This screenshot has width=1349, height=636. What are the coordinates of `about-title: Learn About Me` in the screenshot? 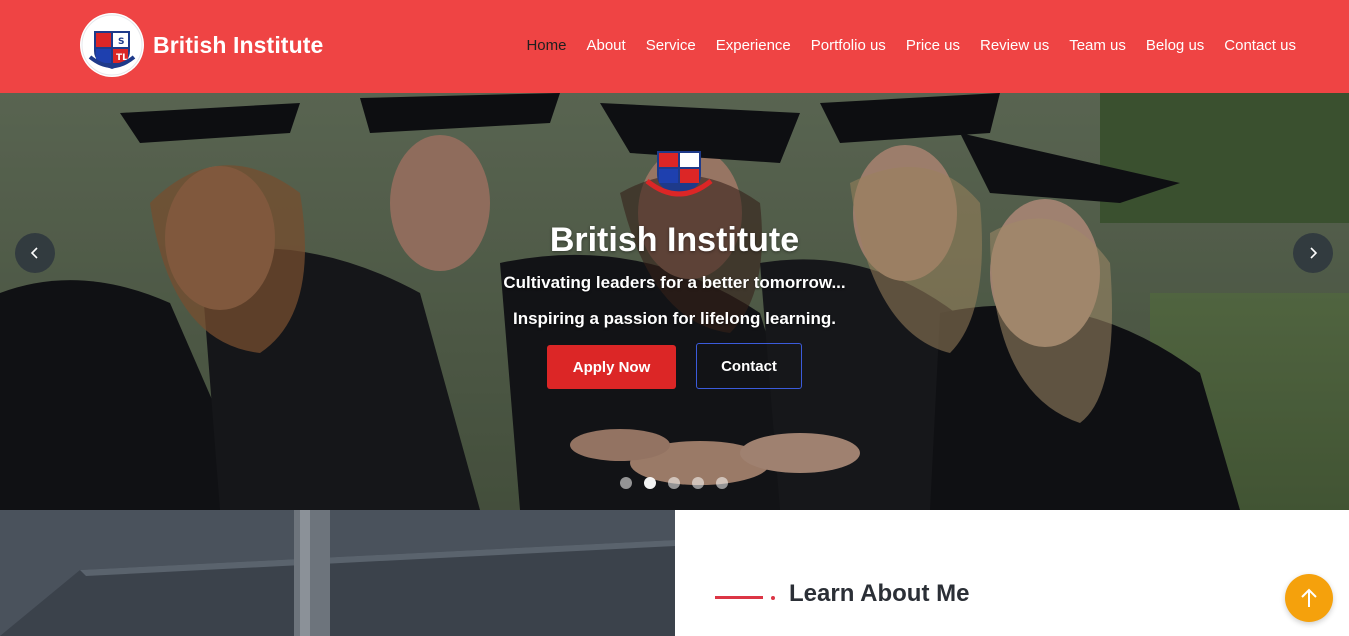 It's located at (879, 593).